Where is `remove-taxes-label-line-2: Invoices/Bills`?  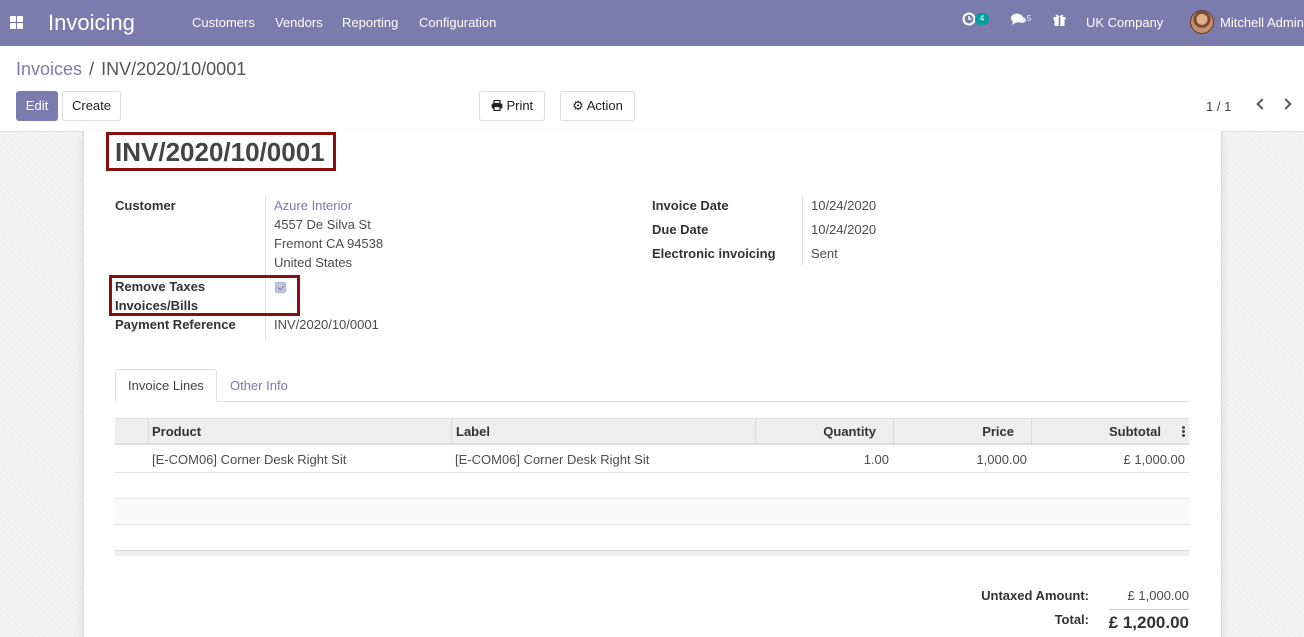 remove-taxes-label-line-2: Invoices/Bills is located at coordinates (157, 305).